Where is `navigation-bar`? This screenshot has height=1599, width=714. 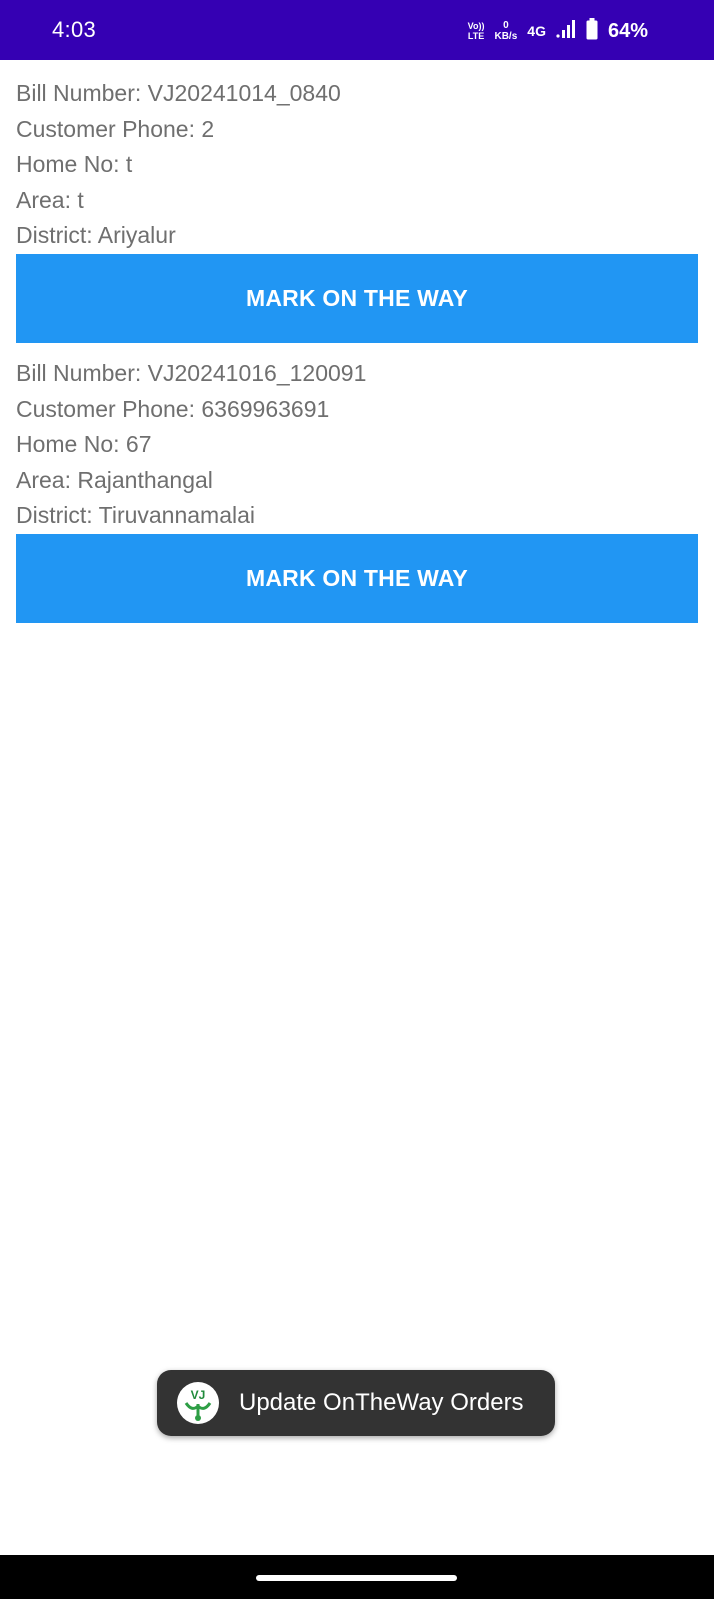
navigation-bar is located at coordinates (357, 1577).